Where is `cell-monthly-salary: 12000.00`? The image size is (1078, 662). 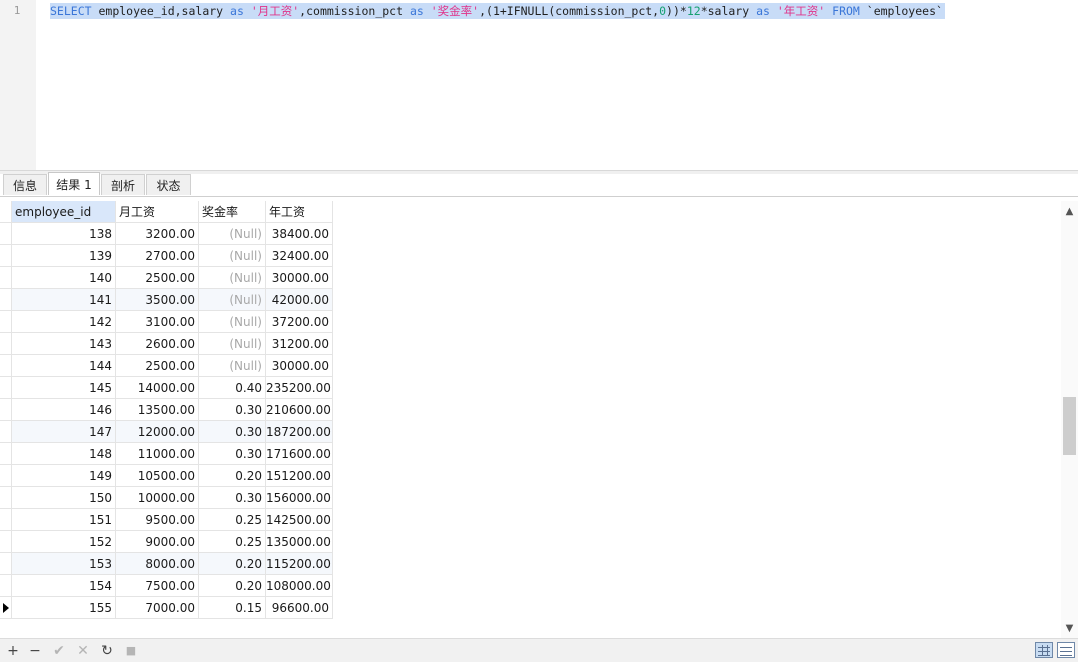 cell-monthly-salary: 12000.00 is located at coordinates (157, 432).